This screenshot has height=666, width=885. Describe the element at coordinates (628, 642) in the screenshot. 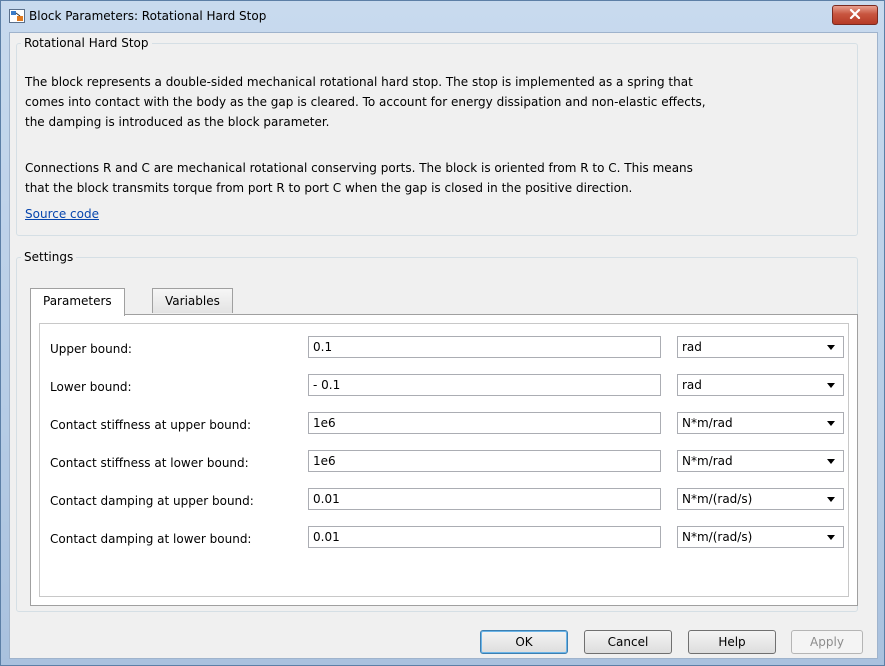

I see `cancel-button: Cancel` at that location.